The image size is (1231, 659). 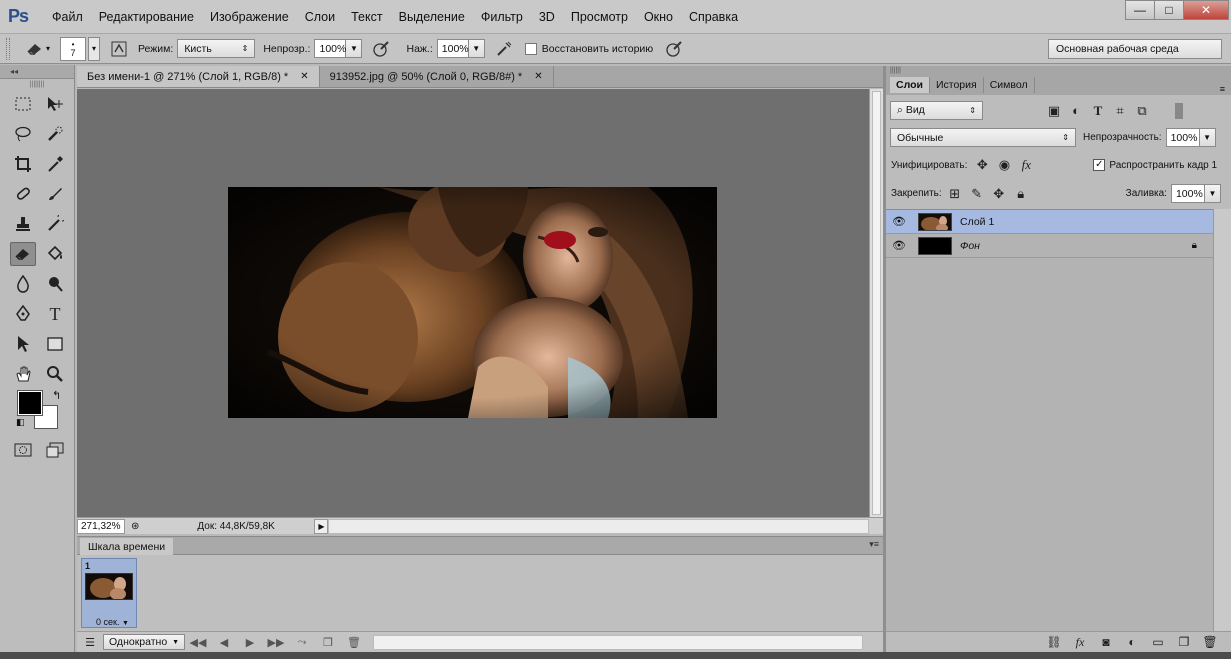 I want to click on flow-dropdown-icon: ▼, so click(x=476, y=48).